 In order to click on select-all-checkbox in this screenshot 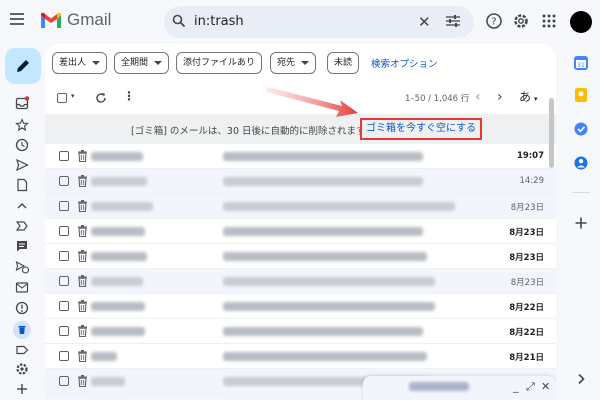, I will do `click(62, 98)`.